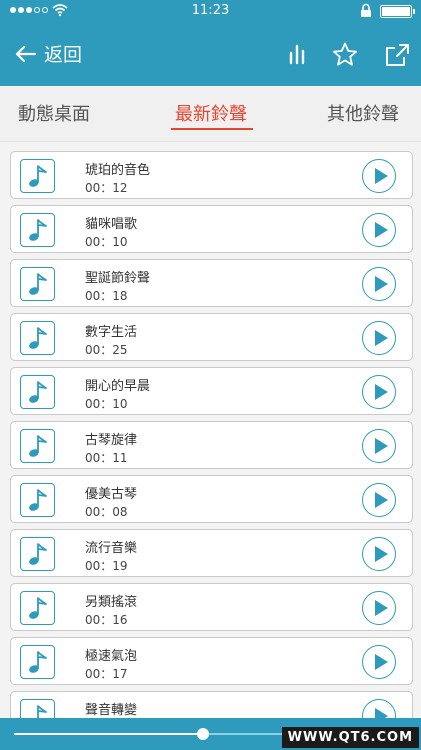 Image resolution: width=421 pixels, height=750 pixels. Describe the element at coordinates (211, 445) in the screenshot. I see `ringtone-item: 古琴旋律 00：11` at that location.